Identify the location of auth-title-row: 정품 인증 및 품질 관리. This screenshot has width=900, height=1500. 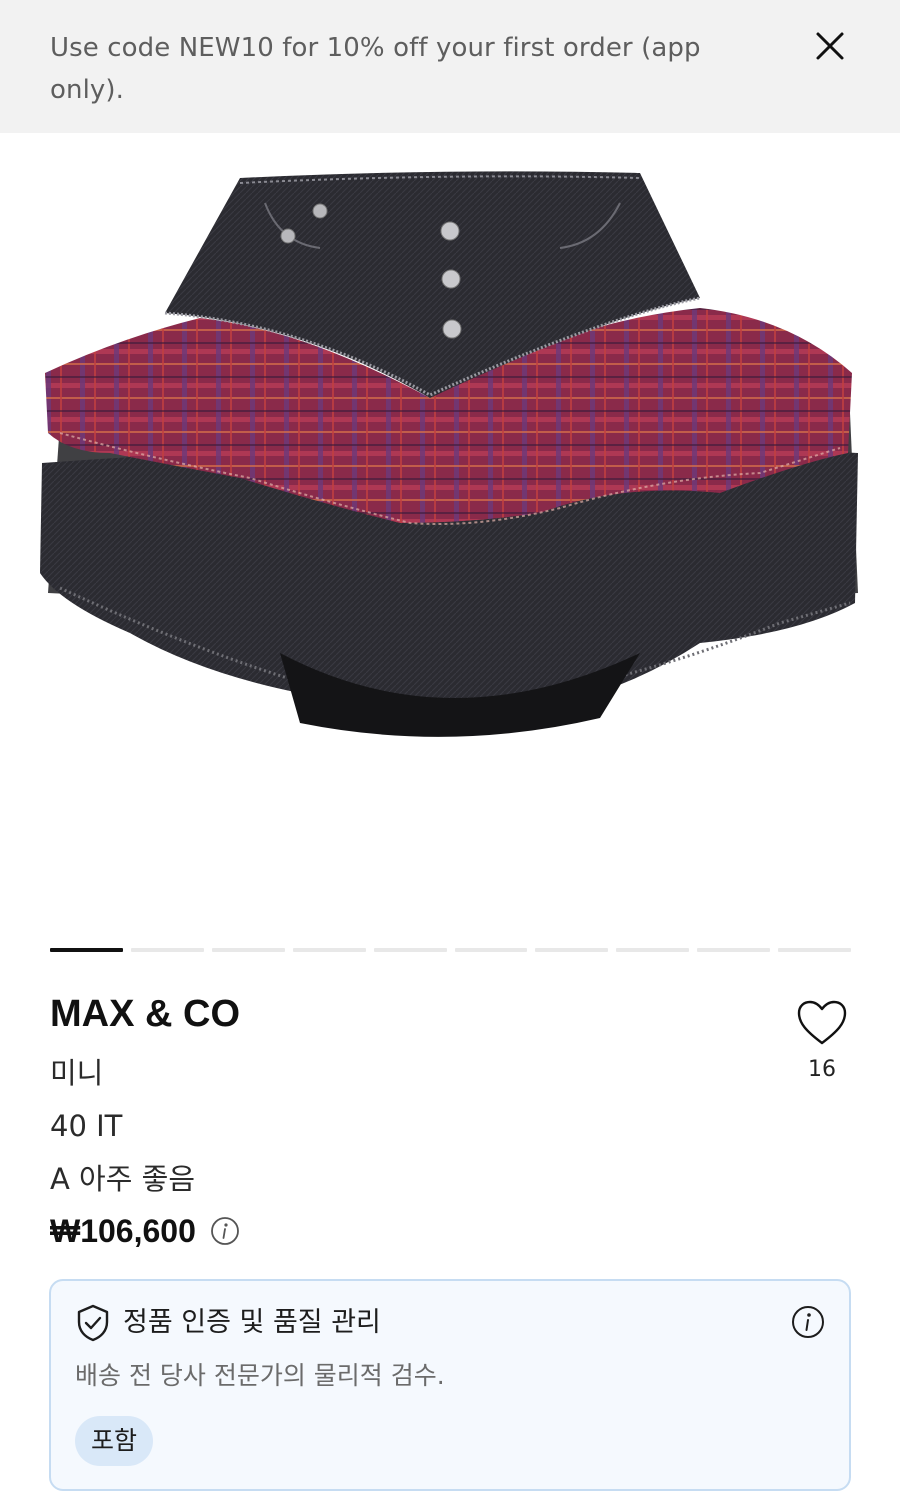
(228, 1323).